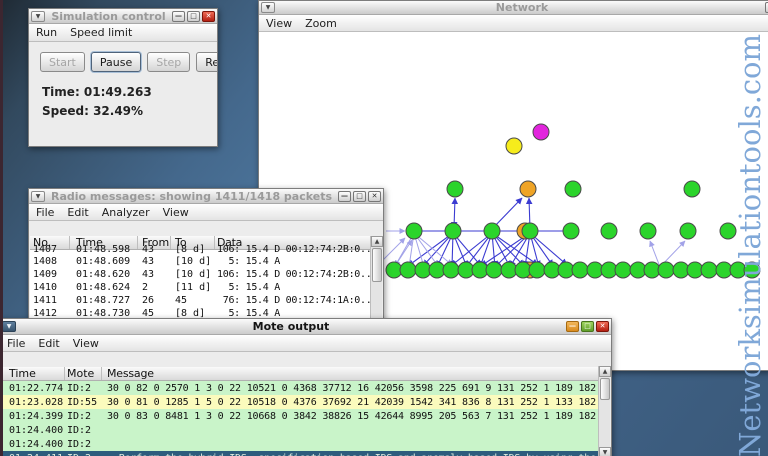 This screenshot has width=768, height=456. What do you see at coordinates (604, 411) in the screenshot?
I see `mote-scrollbar: ▲ ▼` at bounding box center [604, 411].